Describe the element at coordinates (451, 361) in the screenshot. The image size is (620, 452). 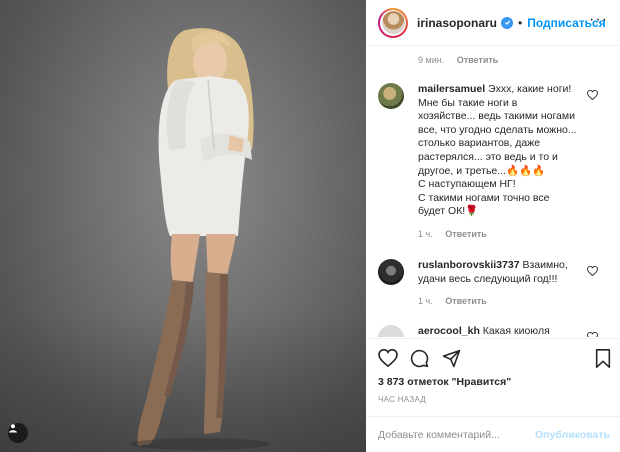
I see `send-icon` at that location.